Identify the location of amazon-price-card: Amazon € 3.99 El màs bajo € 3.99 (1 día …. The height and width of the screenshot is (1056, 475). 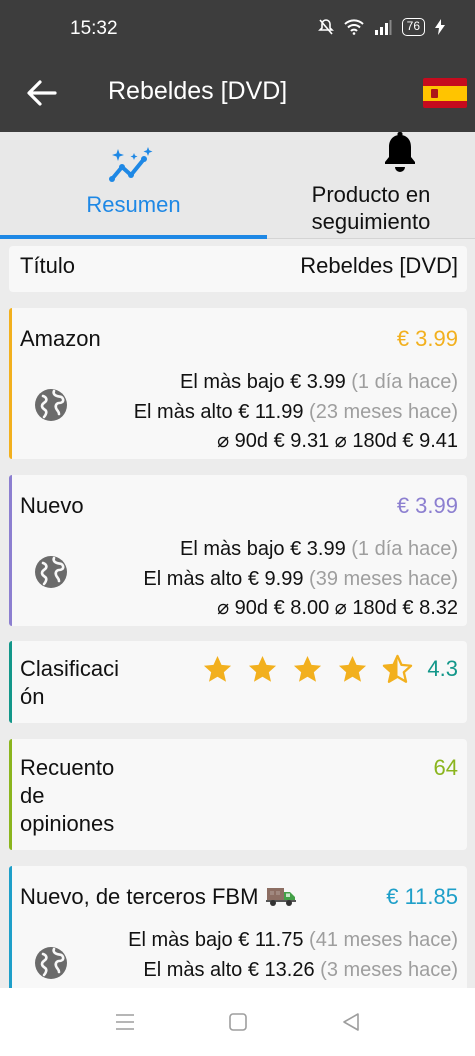
(238, 383).